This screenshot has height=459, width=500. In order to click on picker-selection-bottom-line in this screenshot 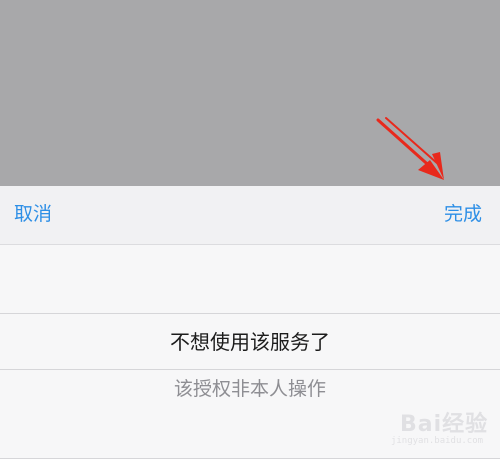, I will do `click(250, 369)`.